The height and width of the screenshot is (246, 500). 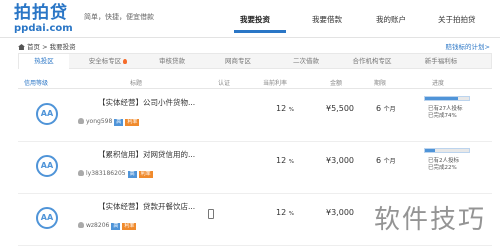 What do you see at coordinates (457, 19) in the screenshot?
I see `nav-about: 关于拍拍贷` at bounding box center [457, 19].